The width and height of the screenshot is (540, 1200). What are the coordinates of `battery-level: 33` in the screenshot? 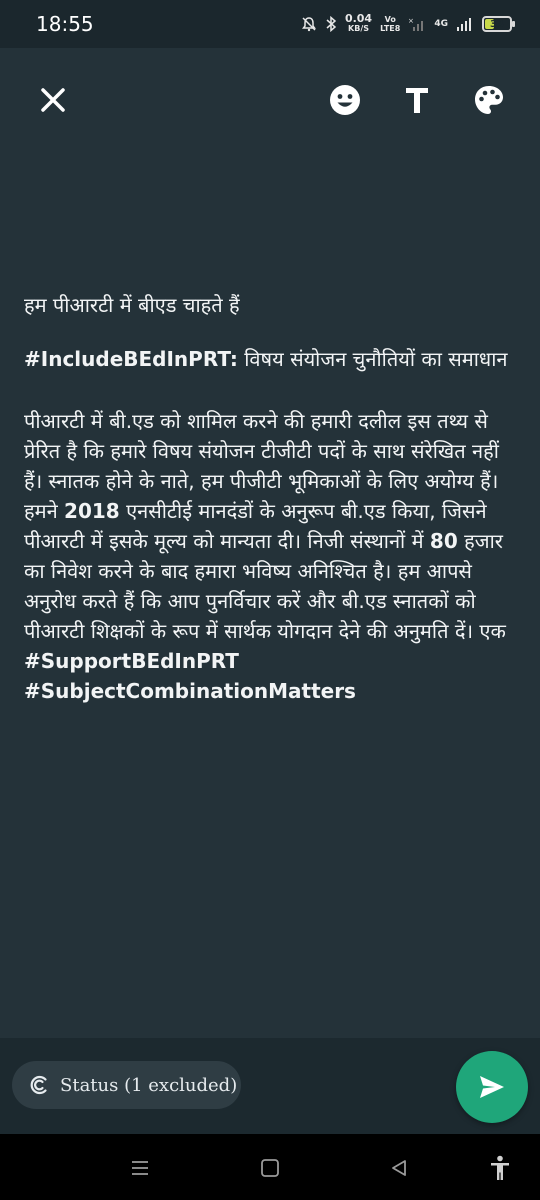 It's located at (497, 24).